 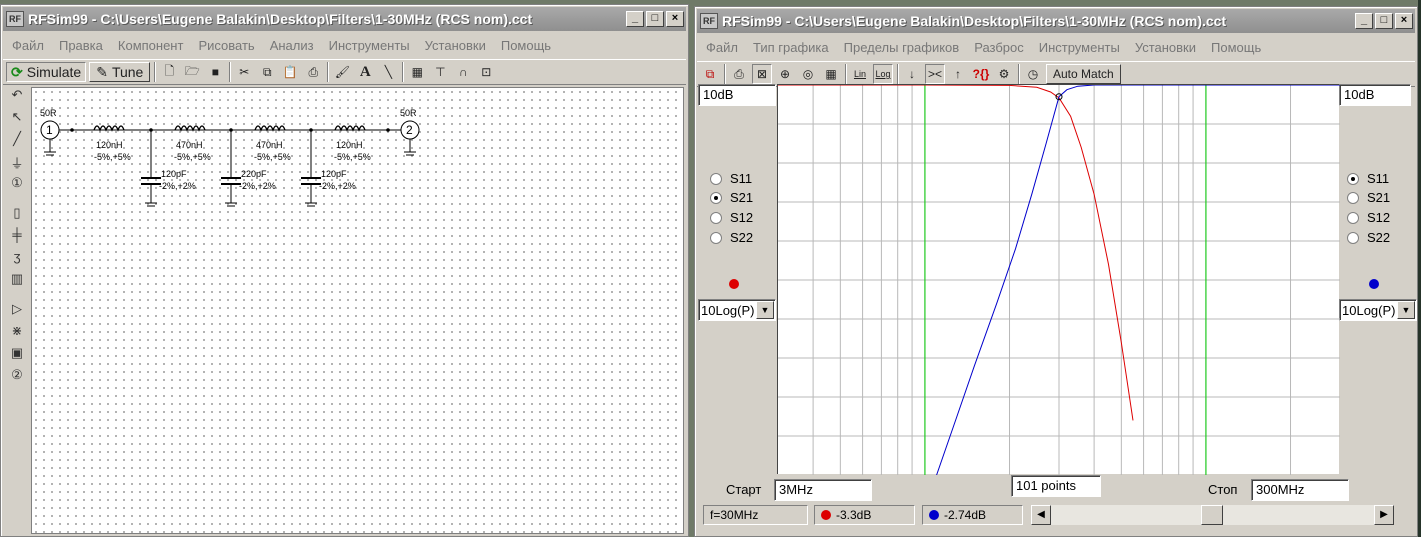 I want to click on text-icon: A, so click(x=365, y=72).